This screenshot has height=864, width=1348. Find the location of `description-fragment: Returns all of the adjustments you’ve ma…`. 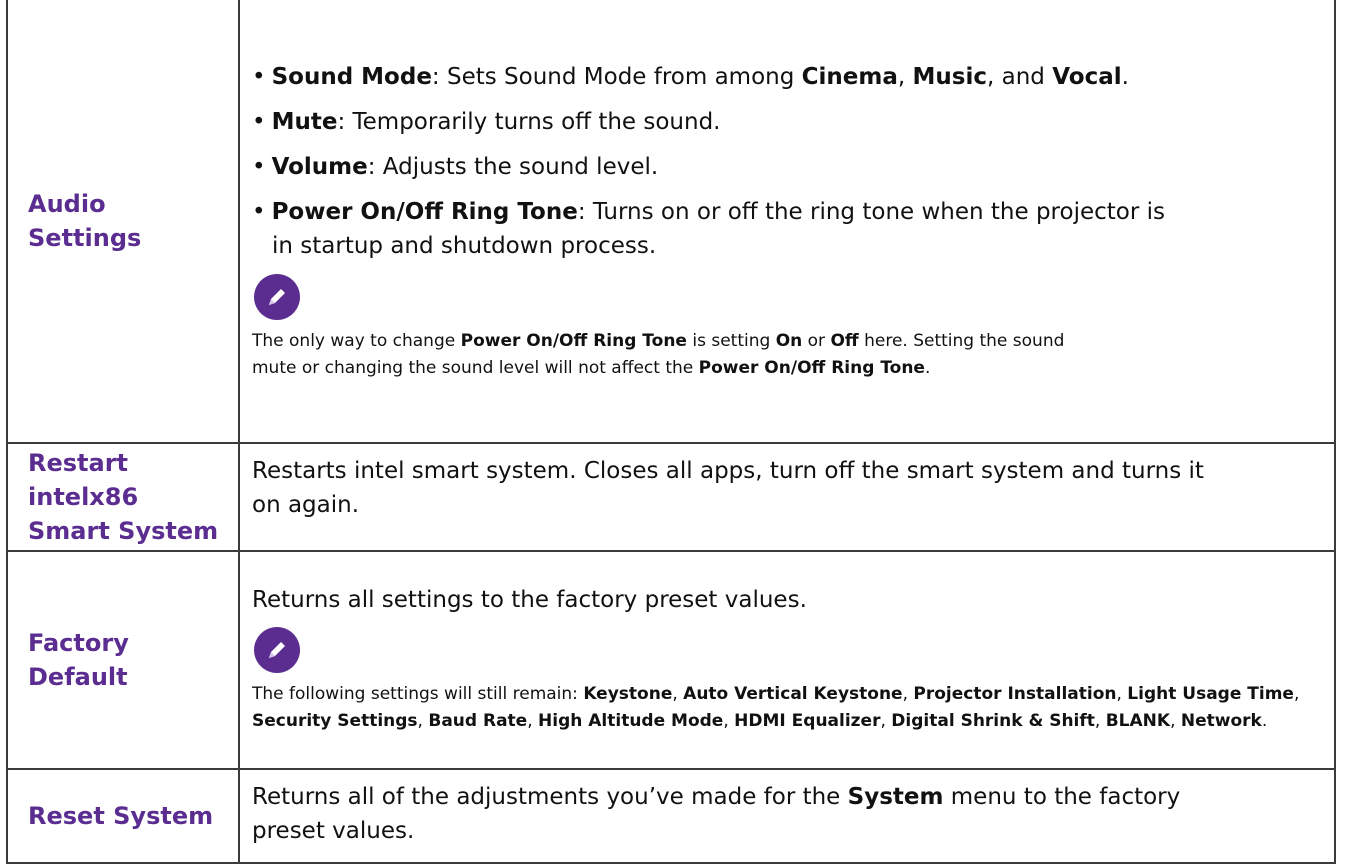

description-fragment: Returns all of the adjustments you’ve ma… is located at coordinates (550, 797).